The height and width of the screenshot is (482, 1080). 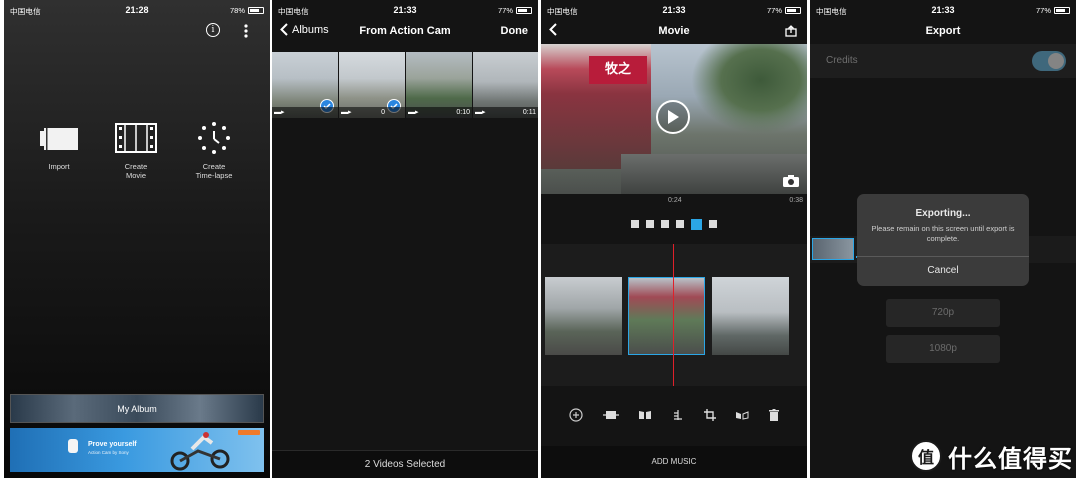 What do you see at coordinates (833, 249) in the screenshot?
I see `export-clip-thumbnail` at bounding box center [833, 249].